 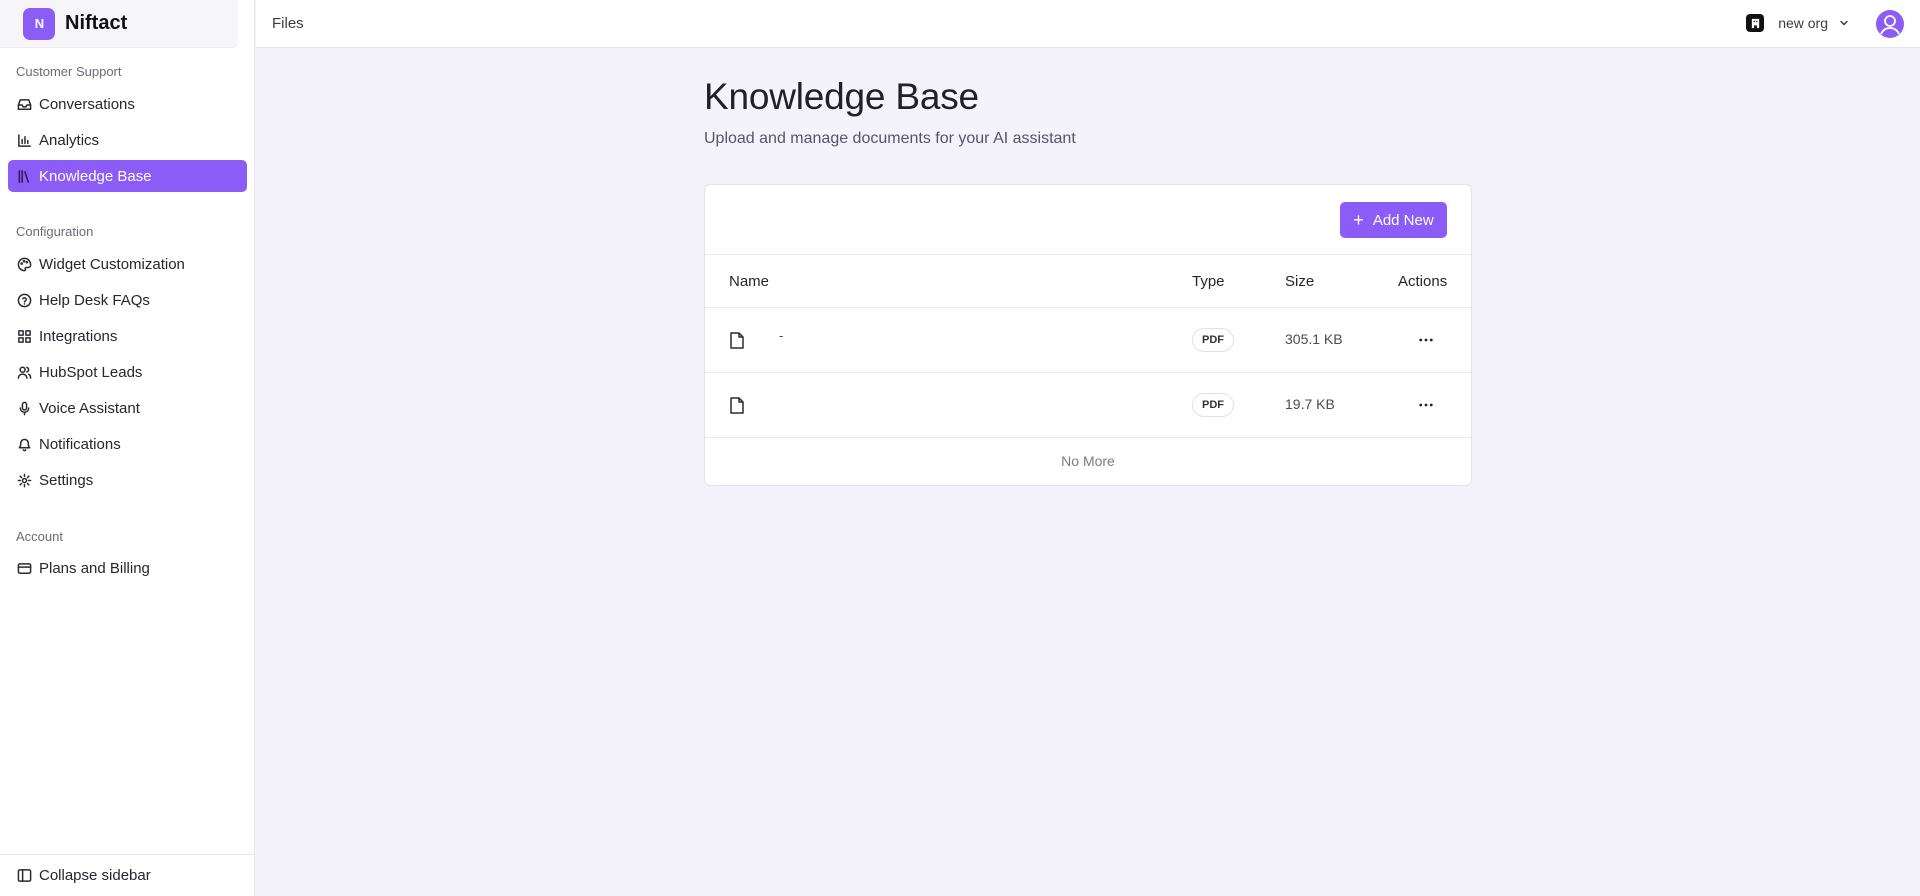 I want to click on sidebar-item-help-desk-faqs: Help Desk FAQs, so click(x=127, y=300).